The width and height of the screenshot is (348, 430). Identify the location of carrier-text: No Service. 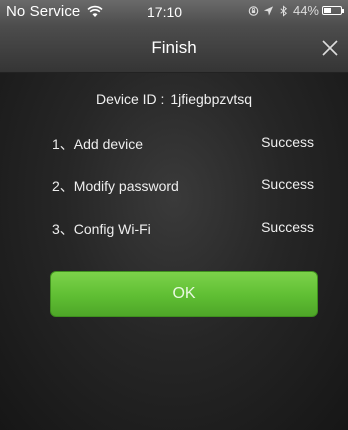
(43, 11).